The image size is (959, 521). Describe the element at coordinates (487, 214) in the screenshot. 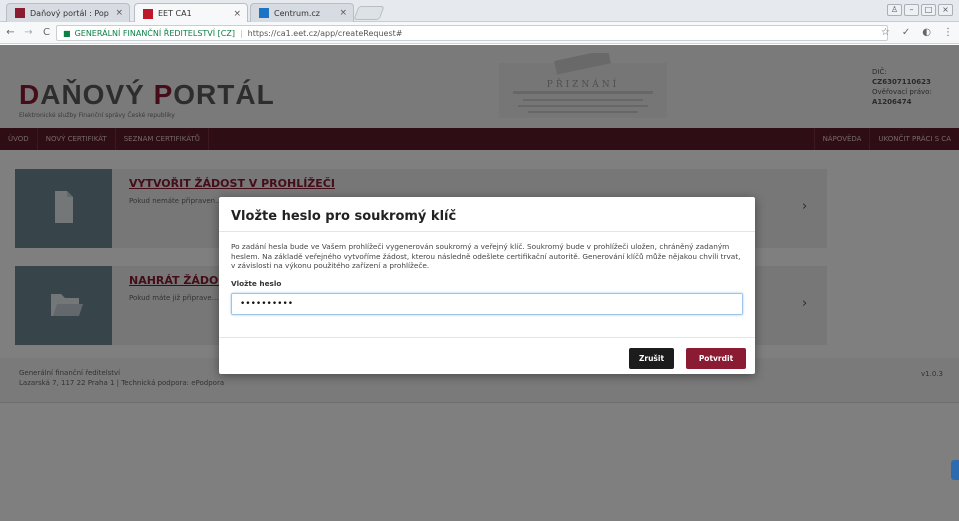

I see `modal-title: Vložte heslo pro soukromý klíč` at that location.